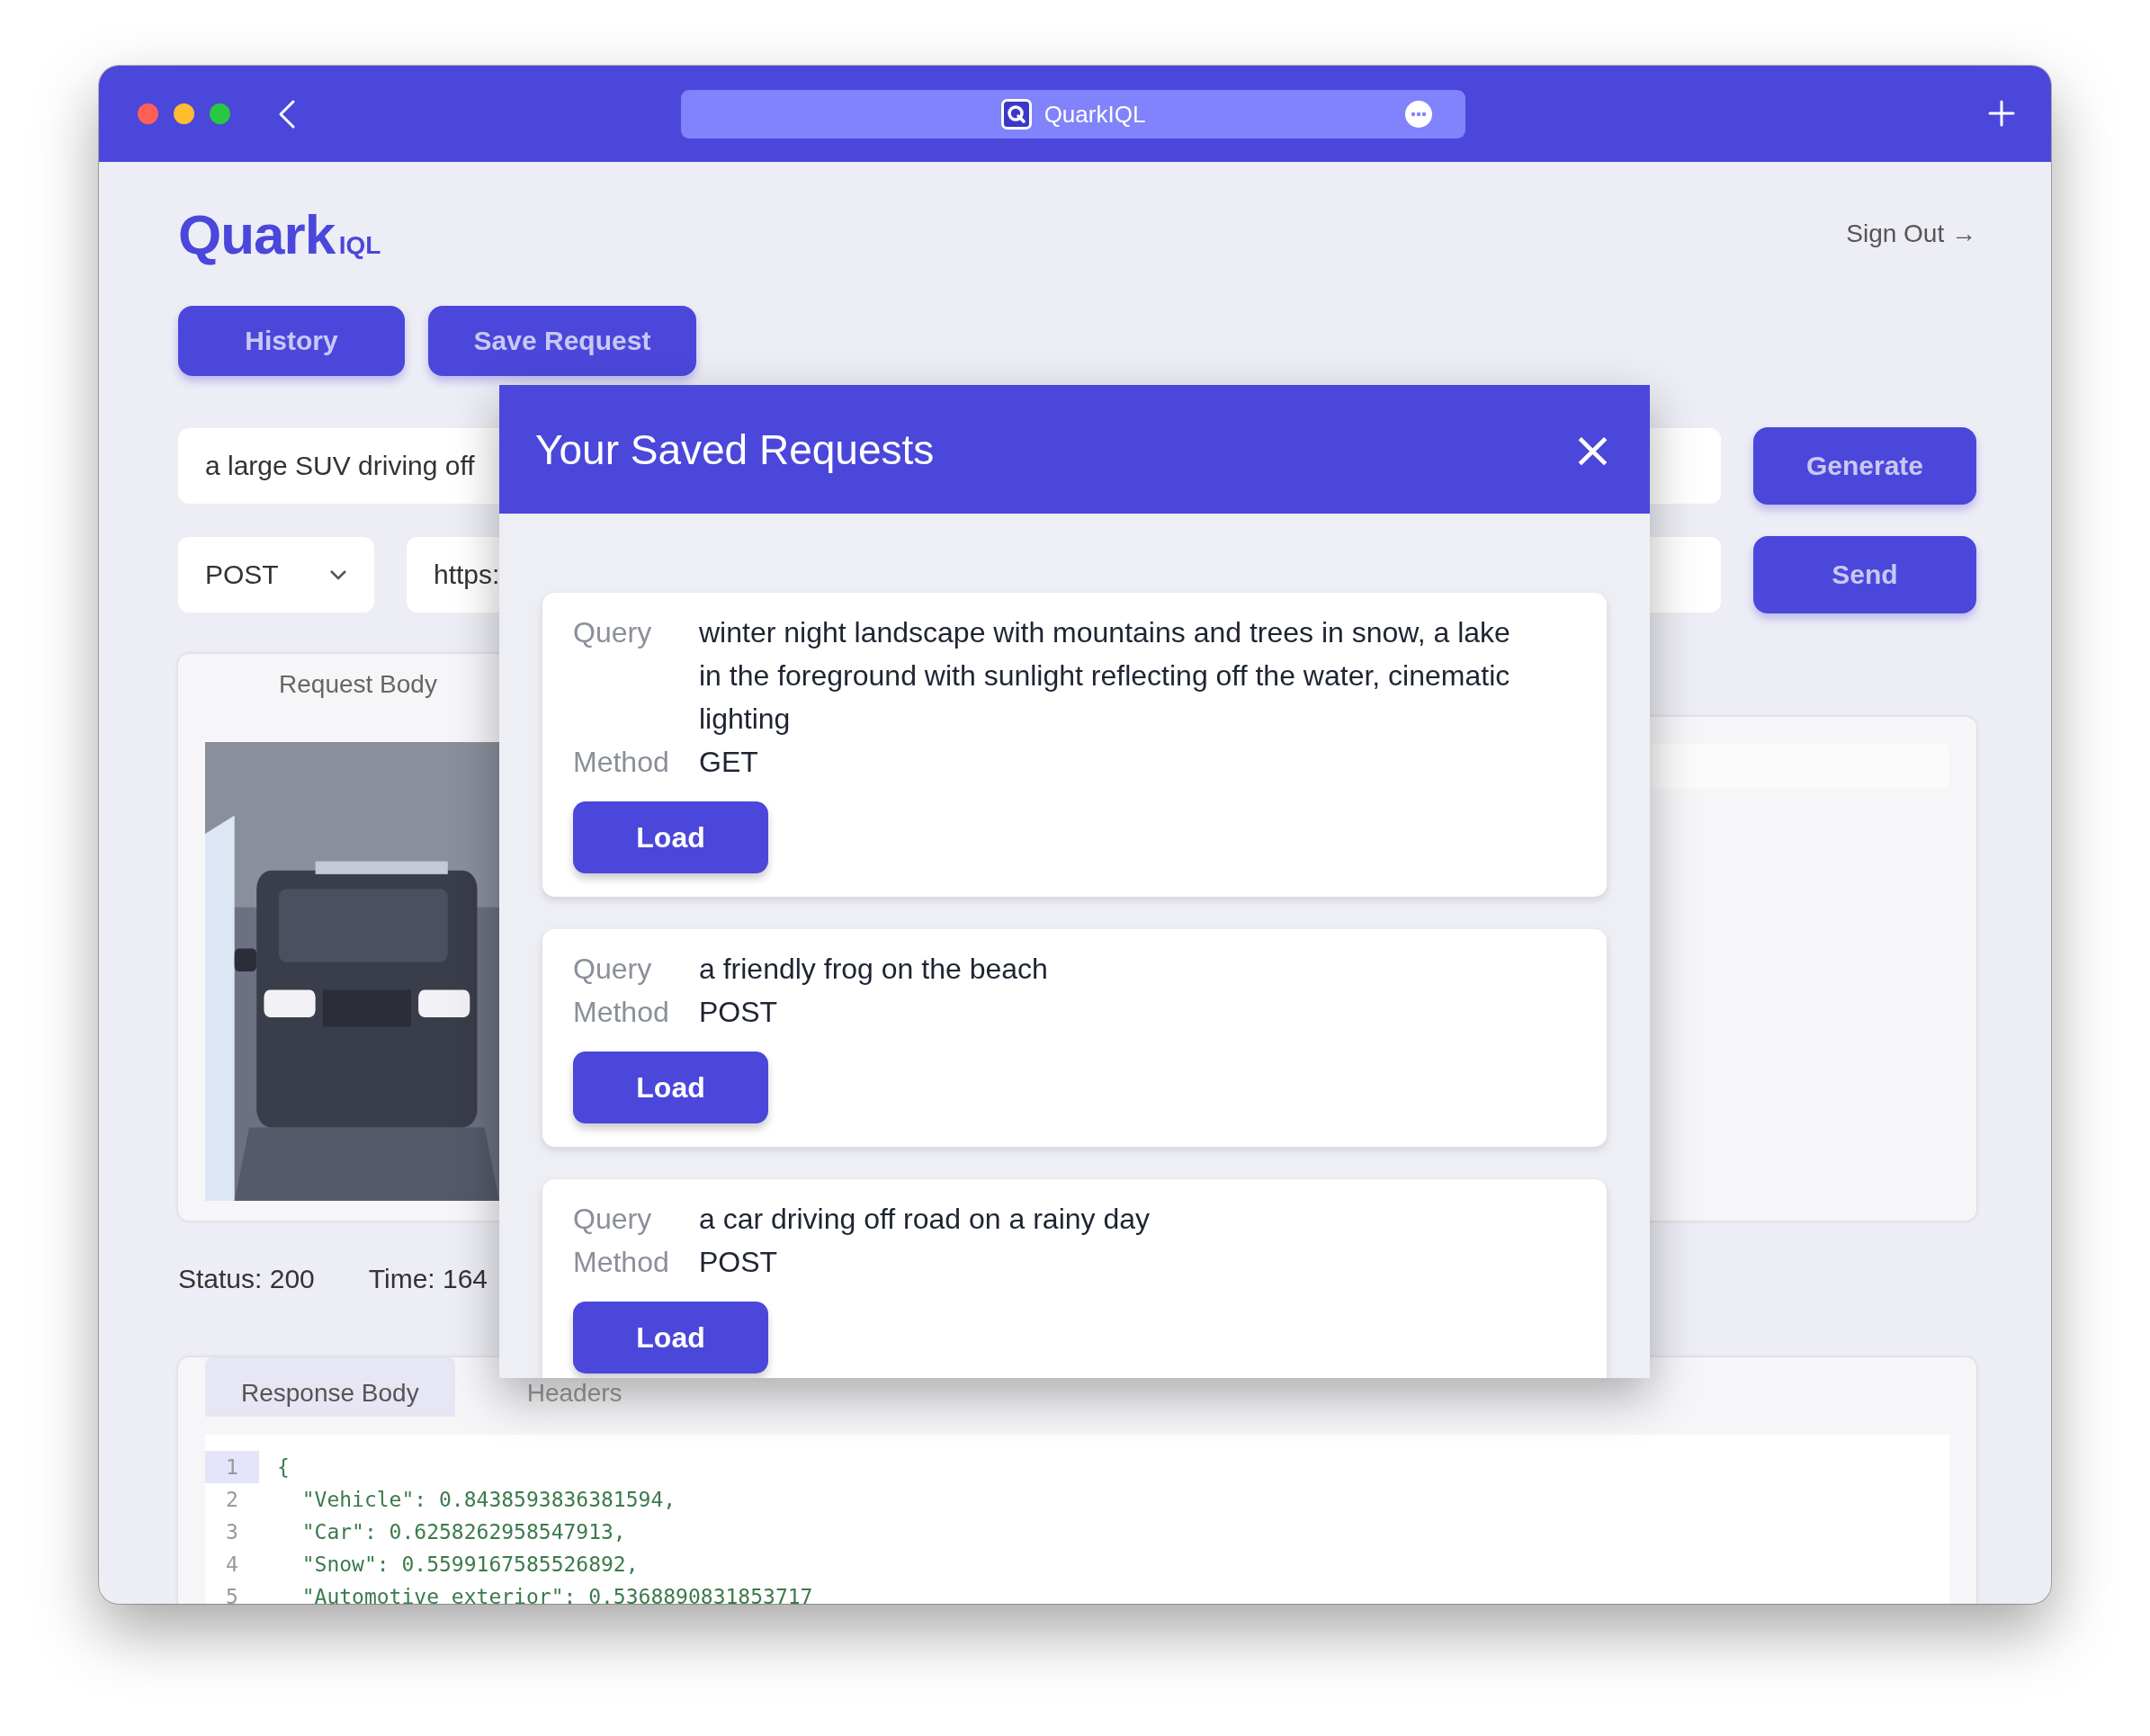 This screenshot has height=1736, width=2150. Describe the element at coordinates (1911, 233) in the screenshot. I see `sign-out-link: Sign Out →` at that location.